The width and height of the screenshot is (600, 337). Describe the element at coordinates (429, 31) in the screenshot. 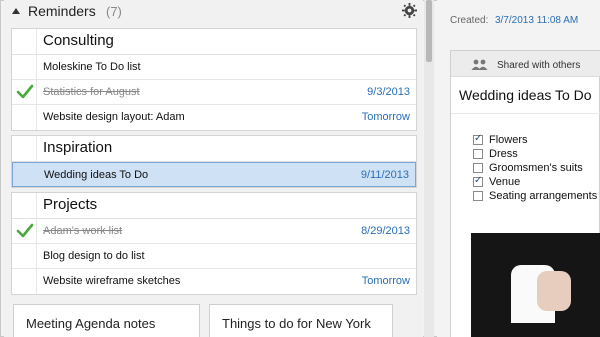

I see `scrollbar-thumb` at that location.